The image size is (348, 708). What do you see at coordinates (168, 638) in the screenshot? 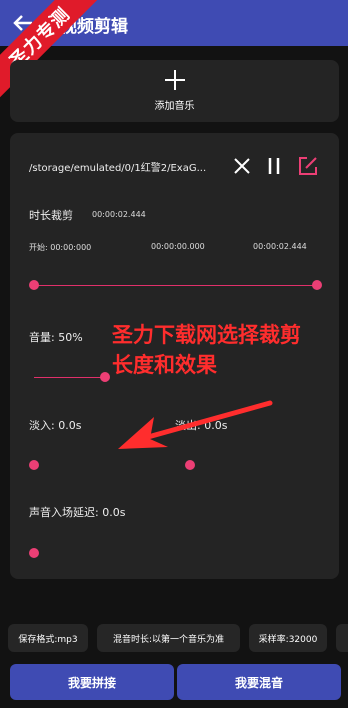
I see `mix-duration-selector: 混音时长:以第一个音乐为准` at bounding box center [168, 638].